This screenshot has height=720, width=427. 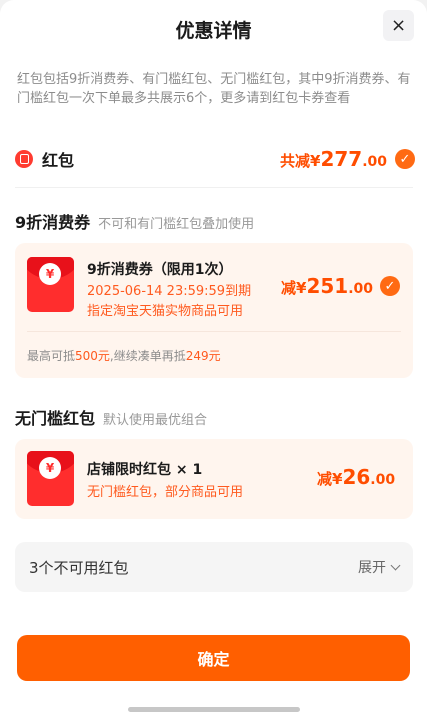 What do you see at coordinates (214, 331) in the screenshot?
I see `card-divider` at bounding box center [214, 331].